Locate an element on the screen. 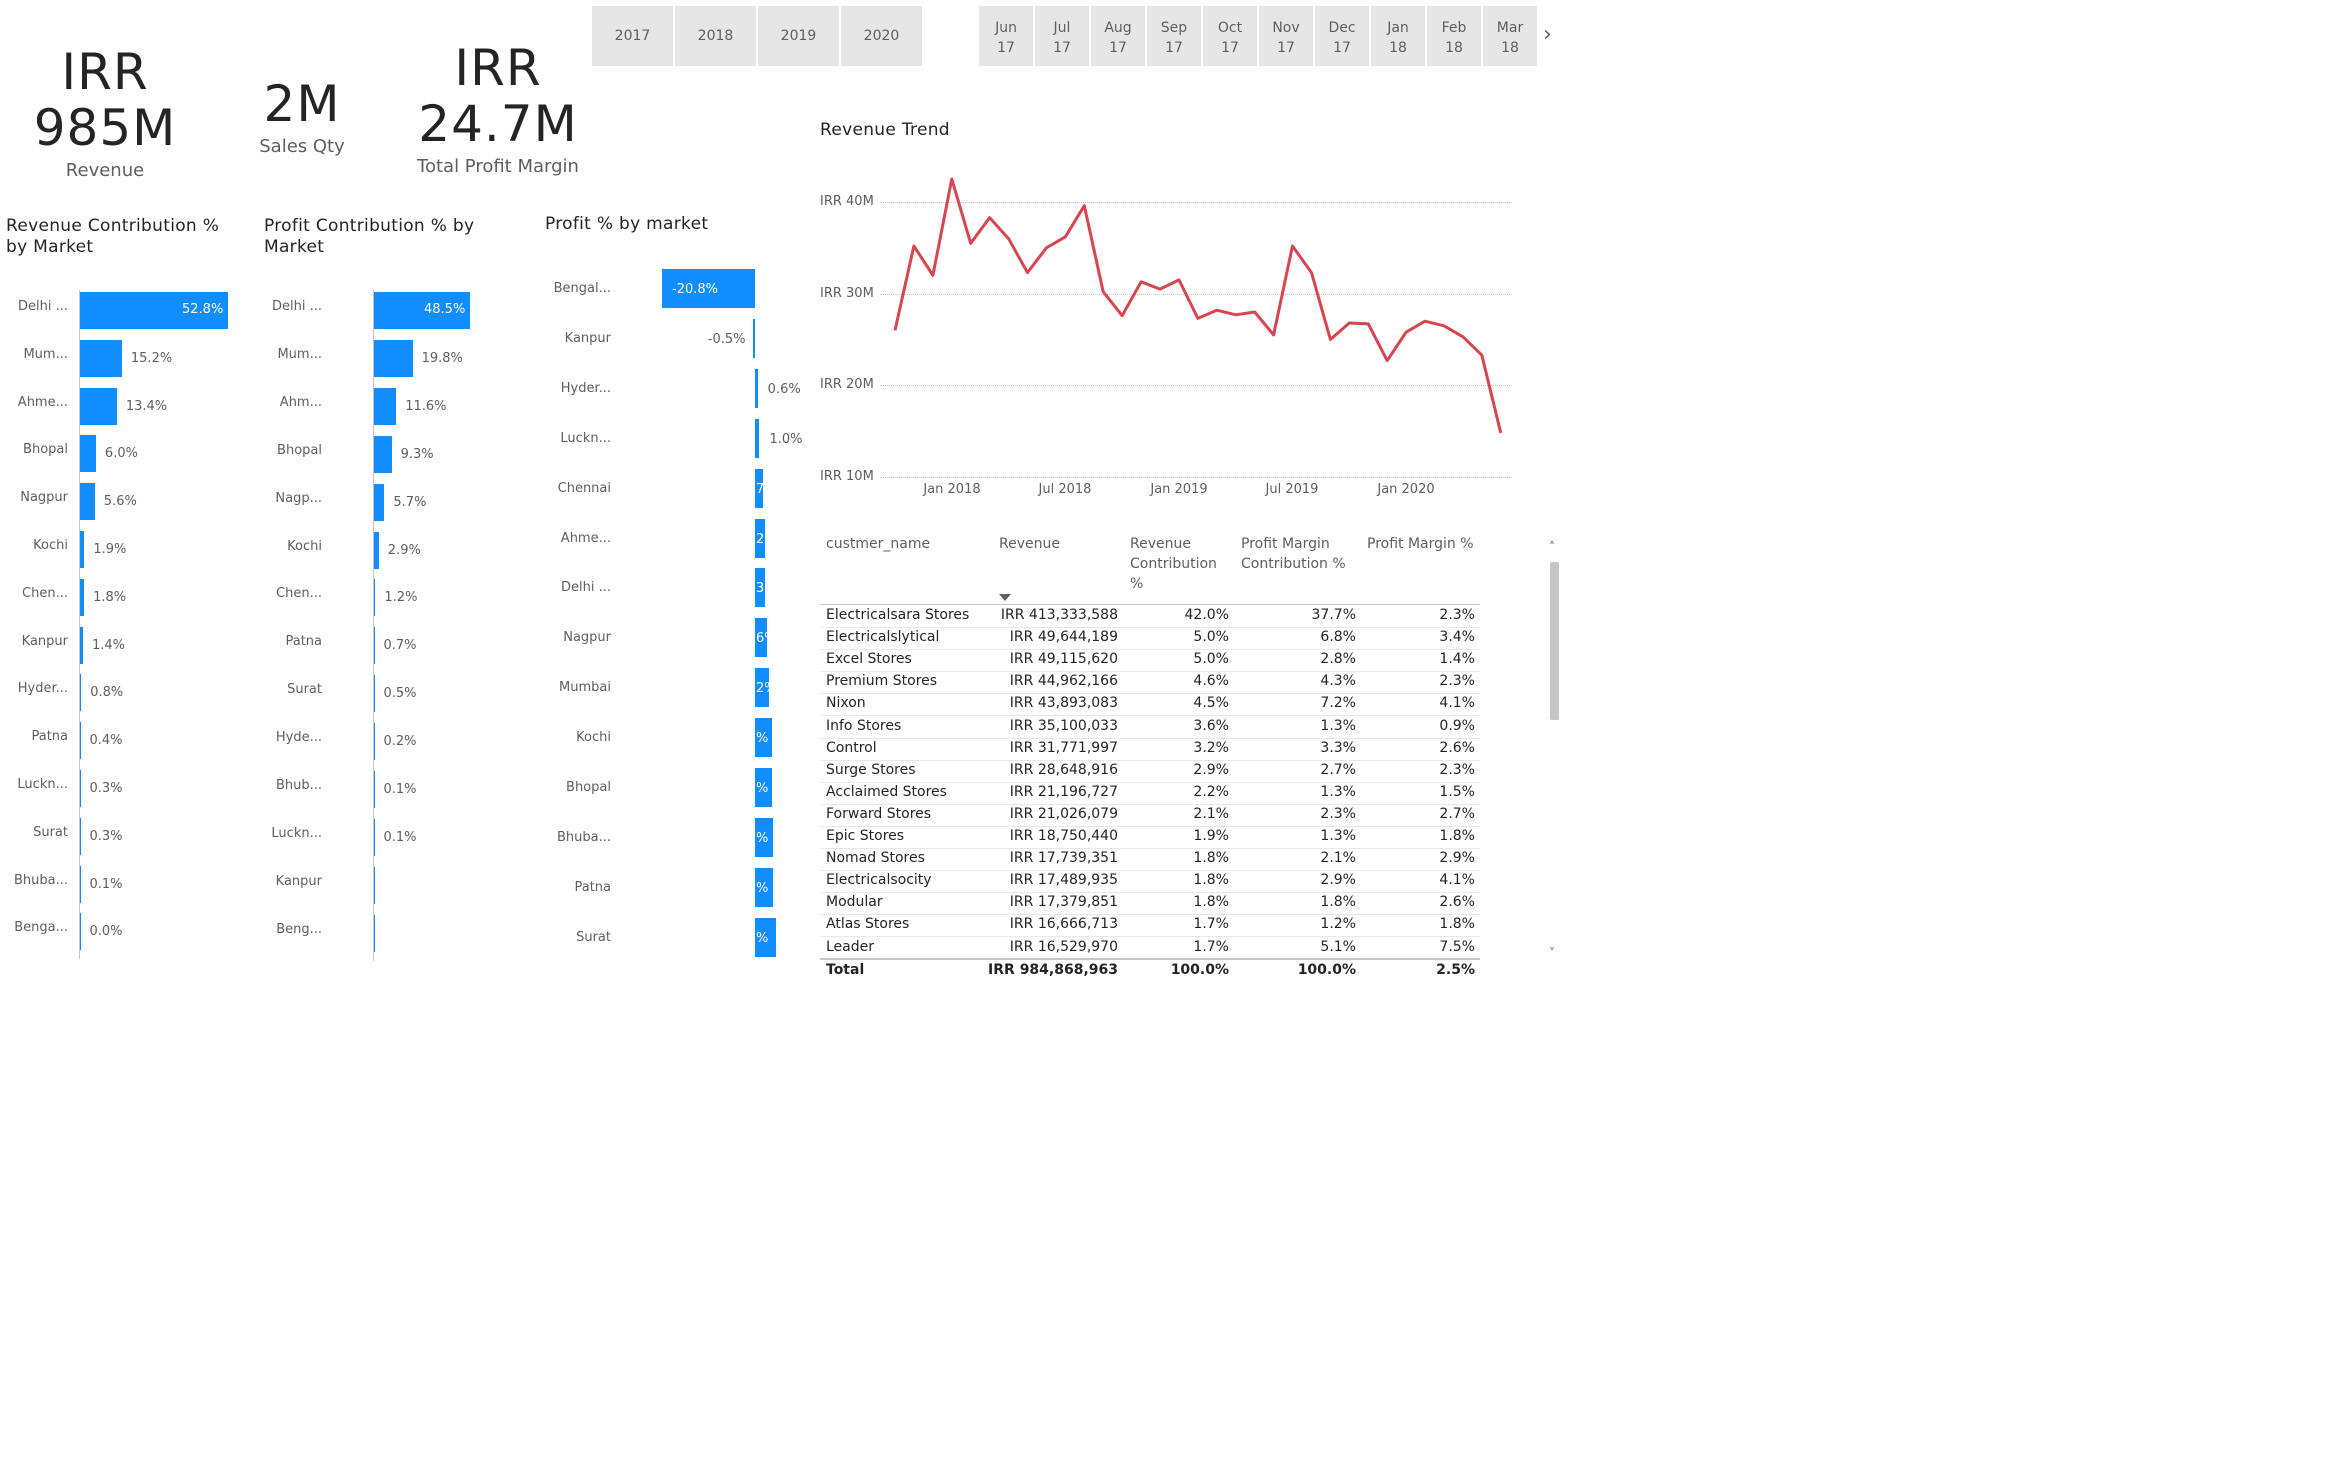  bar-data-label: 0.7% is located at coordinates (400, 646).